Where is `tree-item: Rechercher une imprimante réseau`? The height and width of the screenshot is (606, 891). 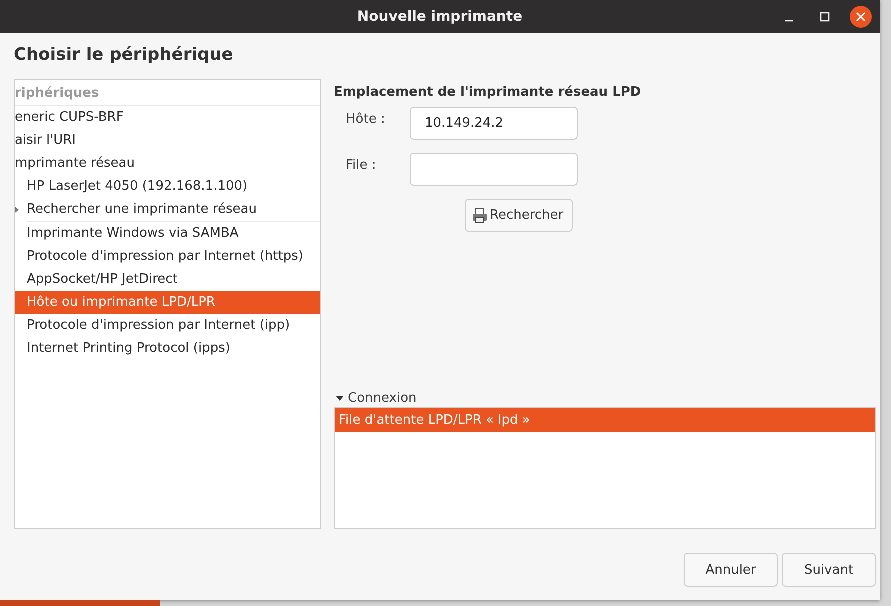 tree-item: Rechercher une imprimante réseau is located at coordinates (167, 209).